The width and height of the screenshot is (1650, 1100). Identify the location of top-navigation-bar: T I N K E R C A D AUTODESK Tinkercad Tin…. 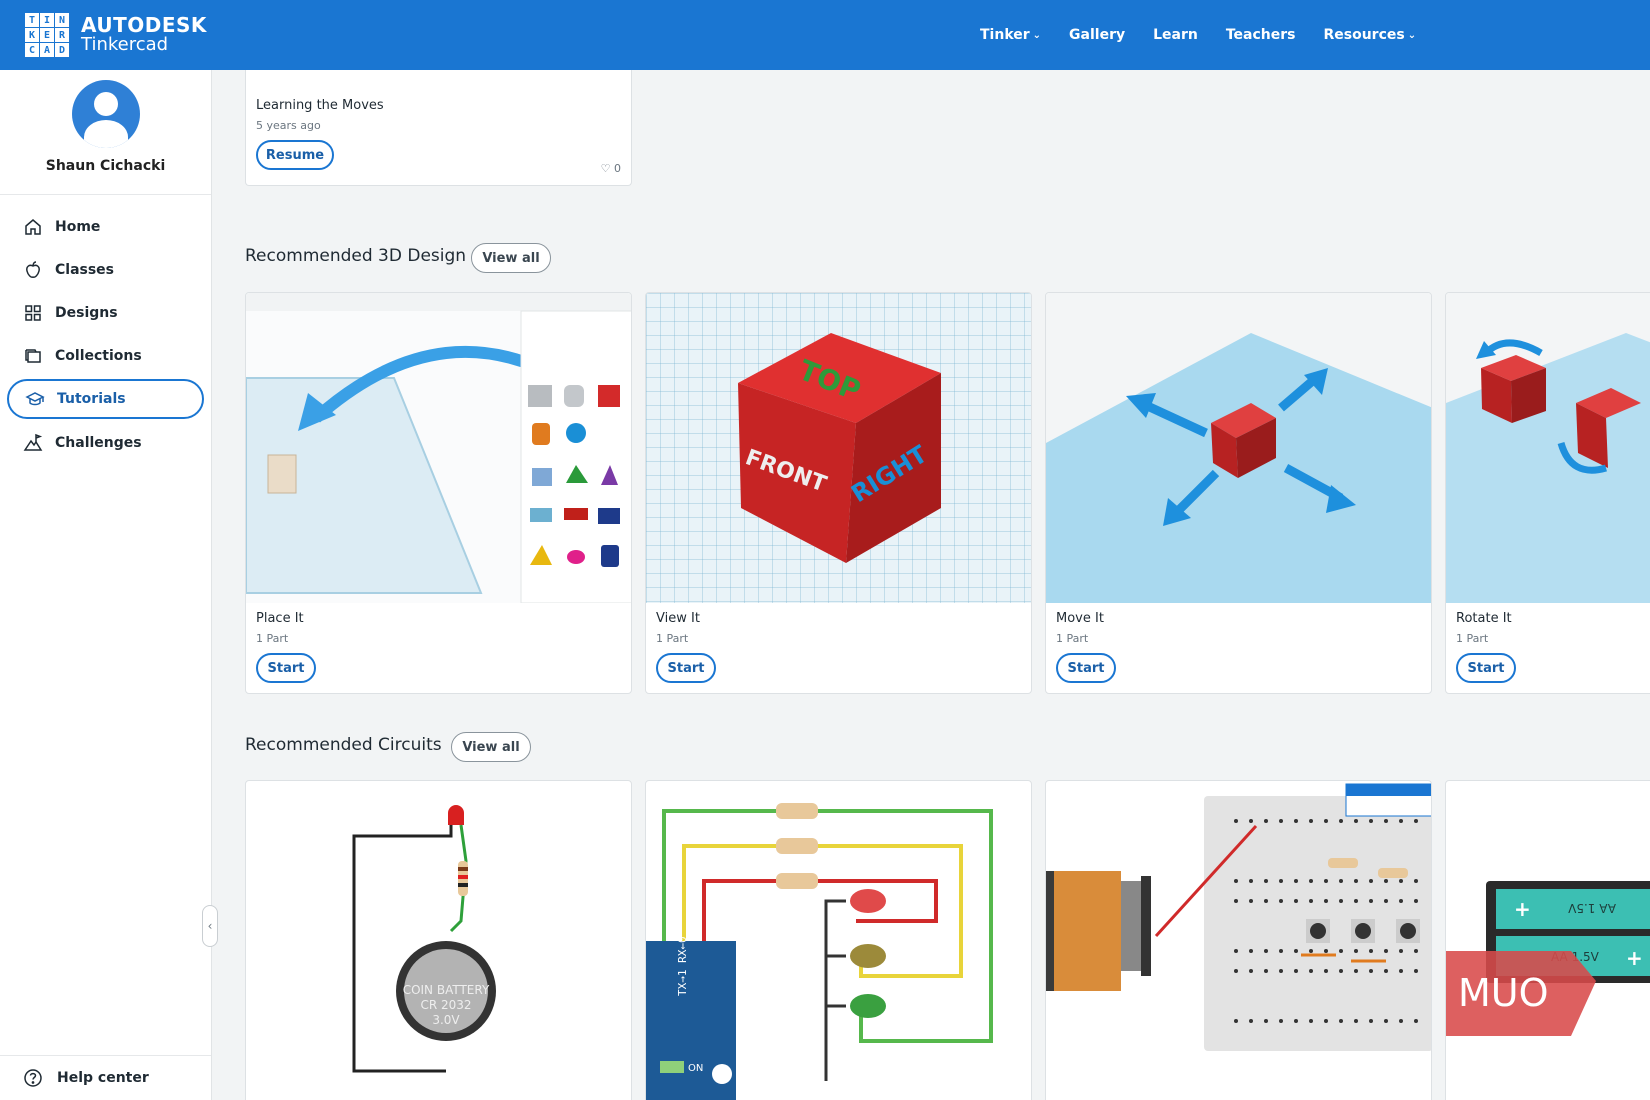
(825, 35).